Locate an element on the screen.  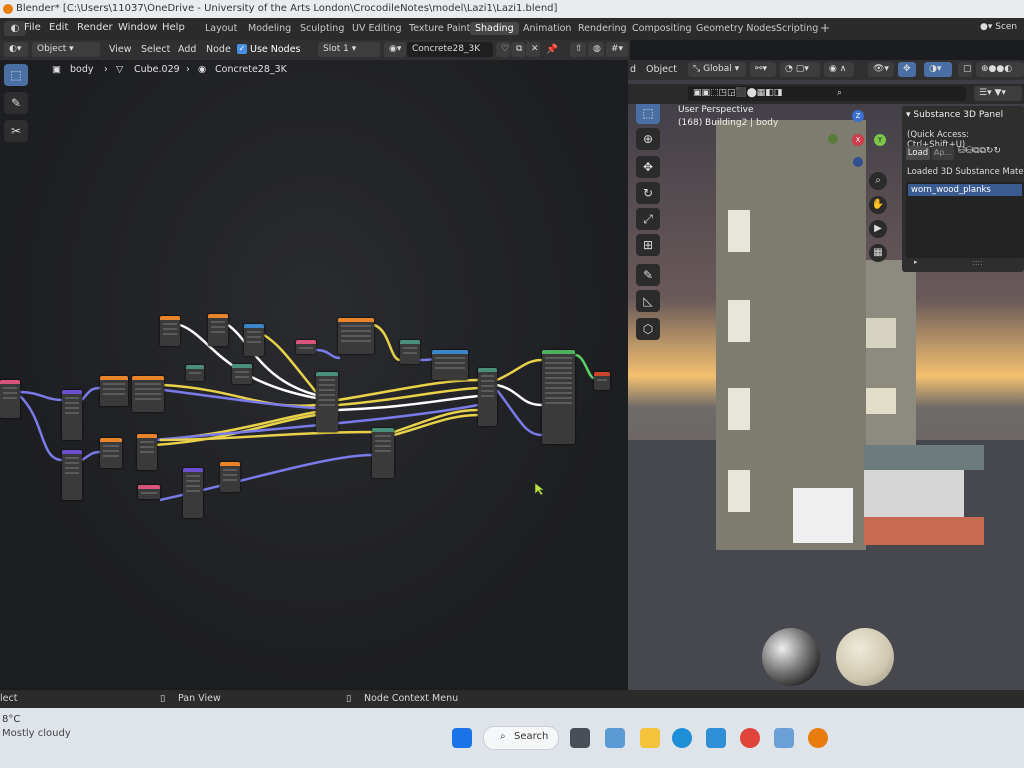
zoom-icon: ⌕ is located at coordinates (878, 181).